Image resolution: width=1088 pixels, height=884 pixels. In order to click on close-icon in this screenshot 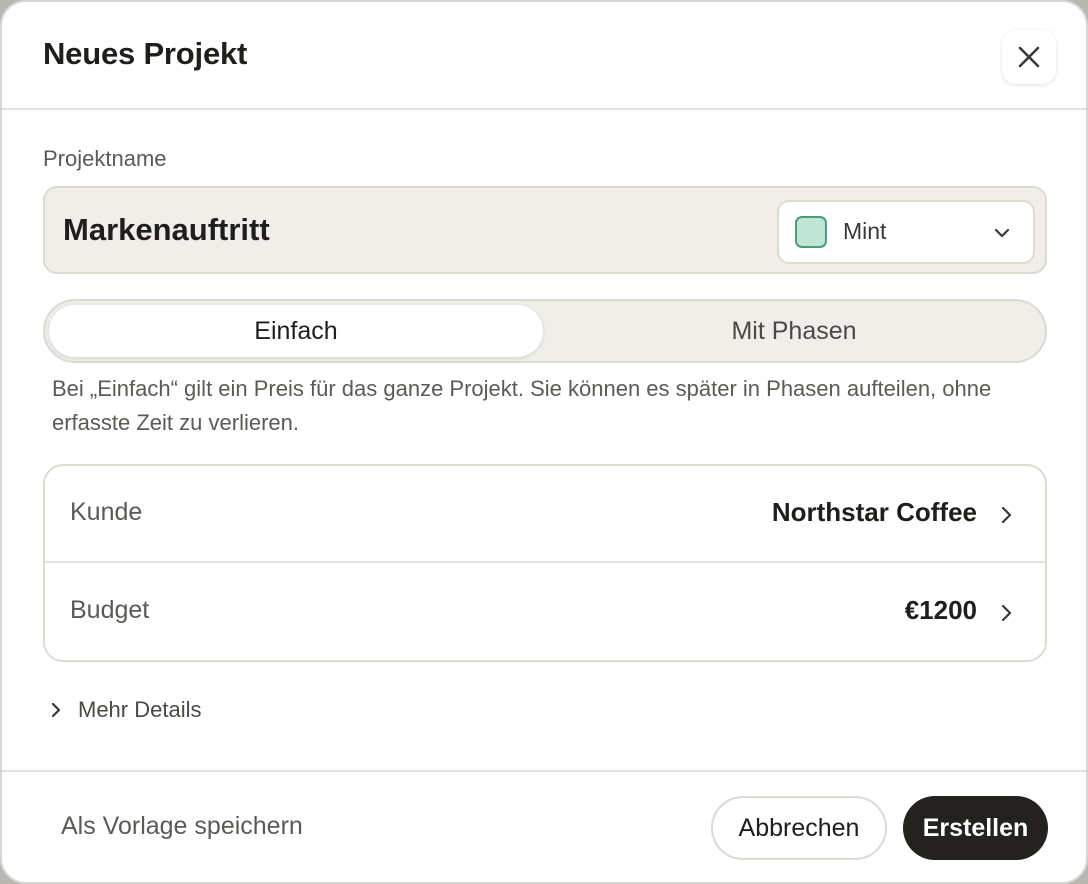, I will do `click(1029, 57)`.